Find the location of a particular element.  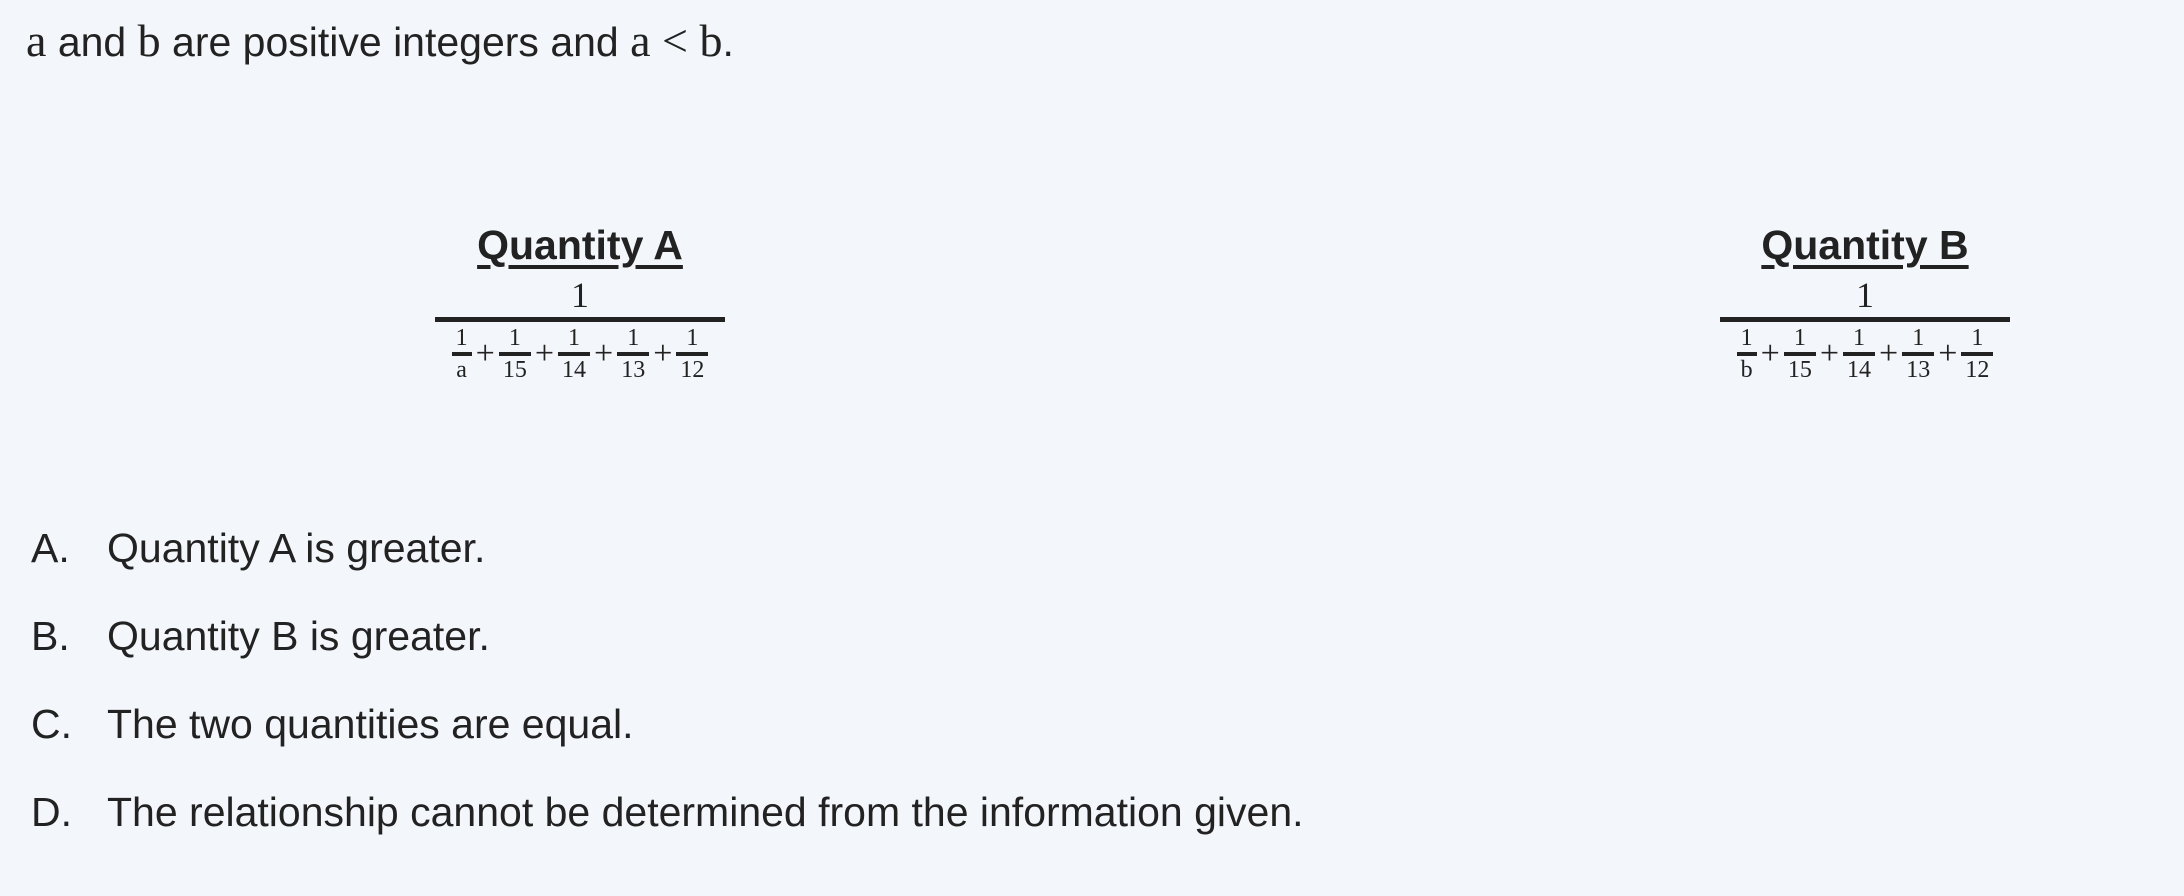

option-text: The two quantities are equal. is located at coordinates (370, 724).